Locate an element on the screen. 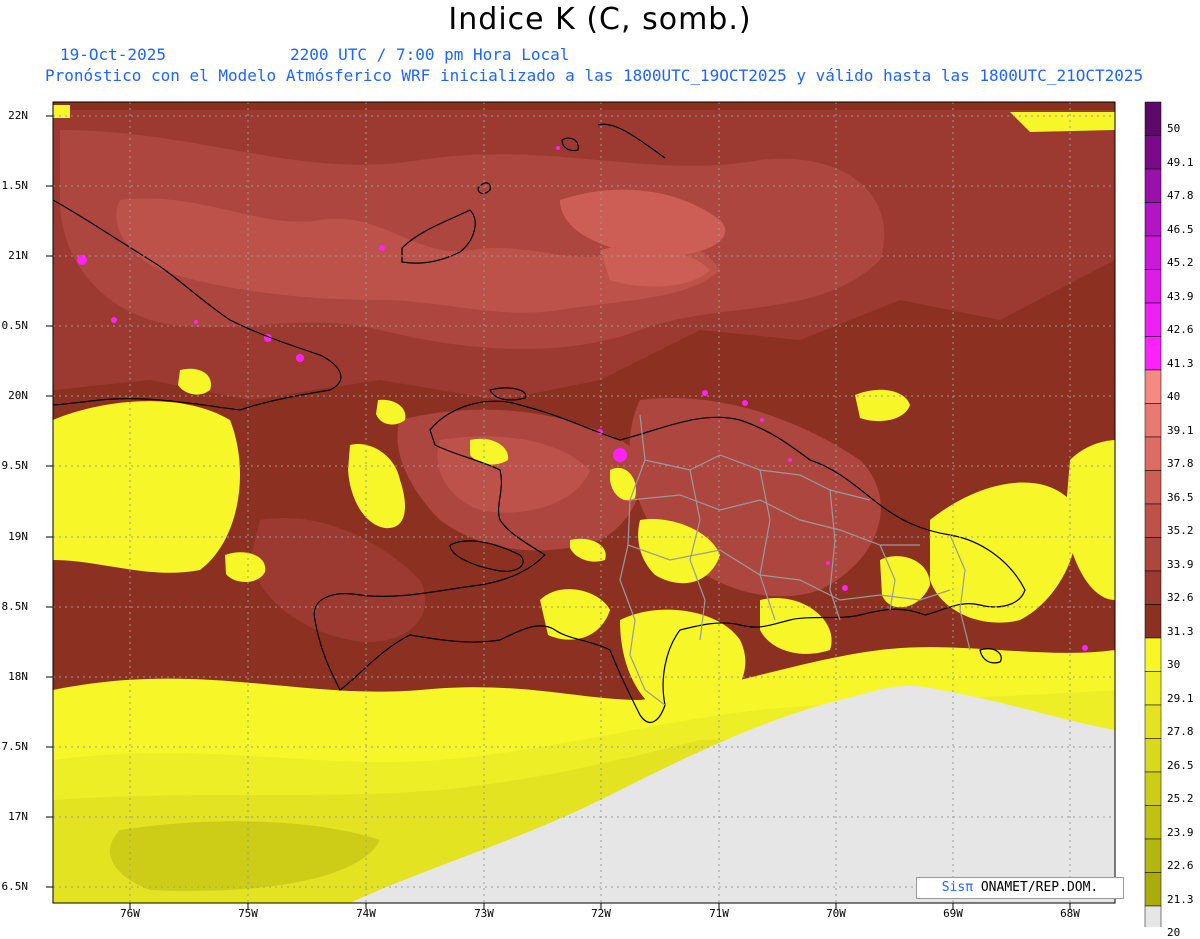 This screenshot has height=939, width=1200. colorbar-label: 26.5 is located at coordinates (1180, 765).